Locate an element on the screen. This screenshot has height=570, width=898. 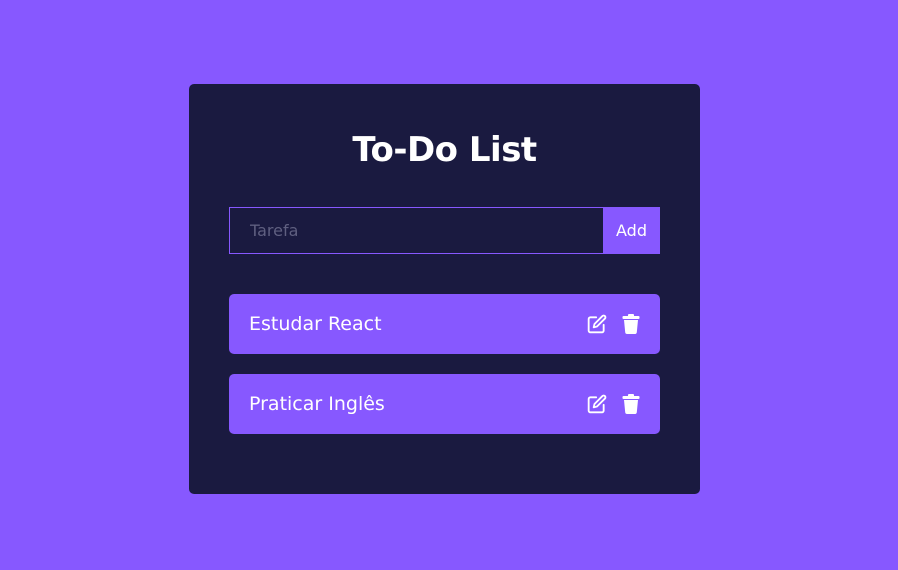
add-task-button: Add is located at coordinates (631, 230).